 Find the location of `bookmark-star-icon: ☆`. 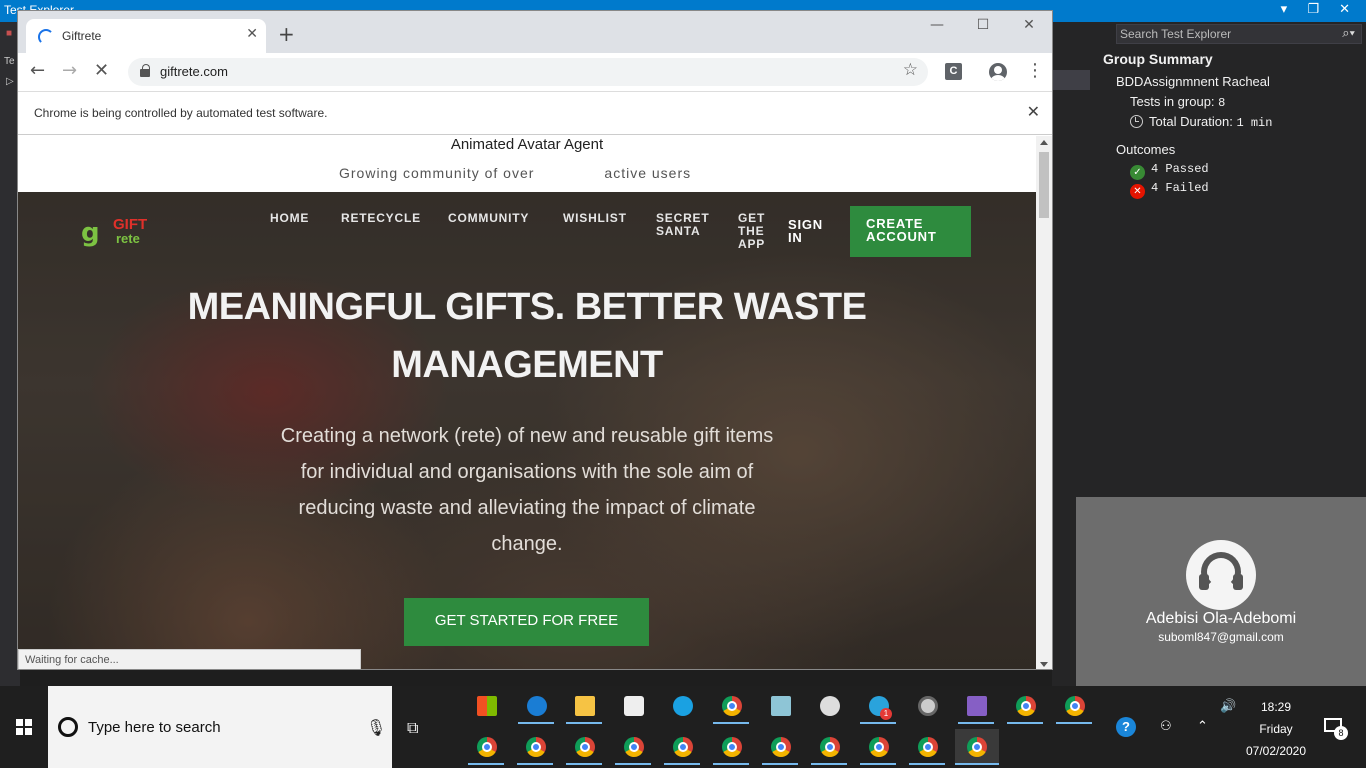

bookmark-star-icon: ☆ is located at coordinates (910, 70).